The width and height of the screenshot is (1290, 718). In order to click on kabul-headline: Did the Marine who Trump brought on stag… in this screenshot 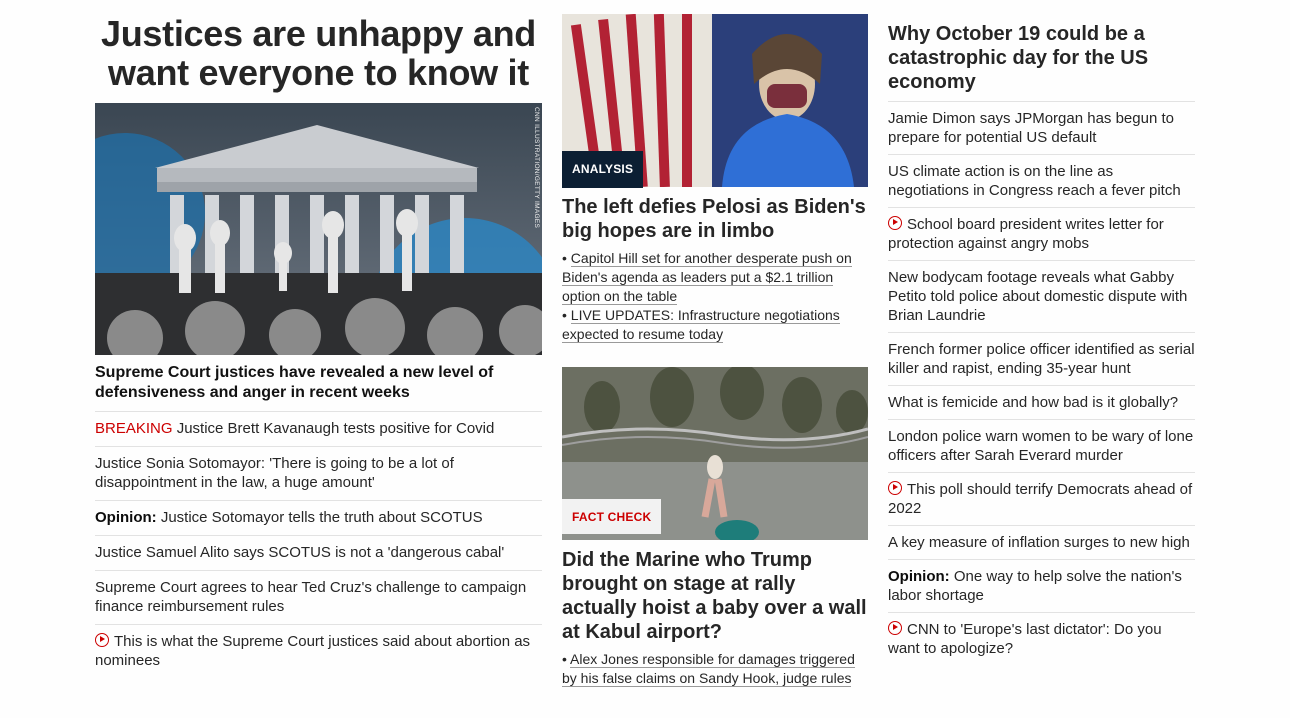, I will do `click(715, 596)`.